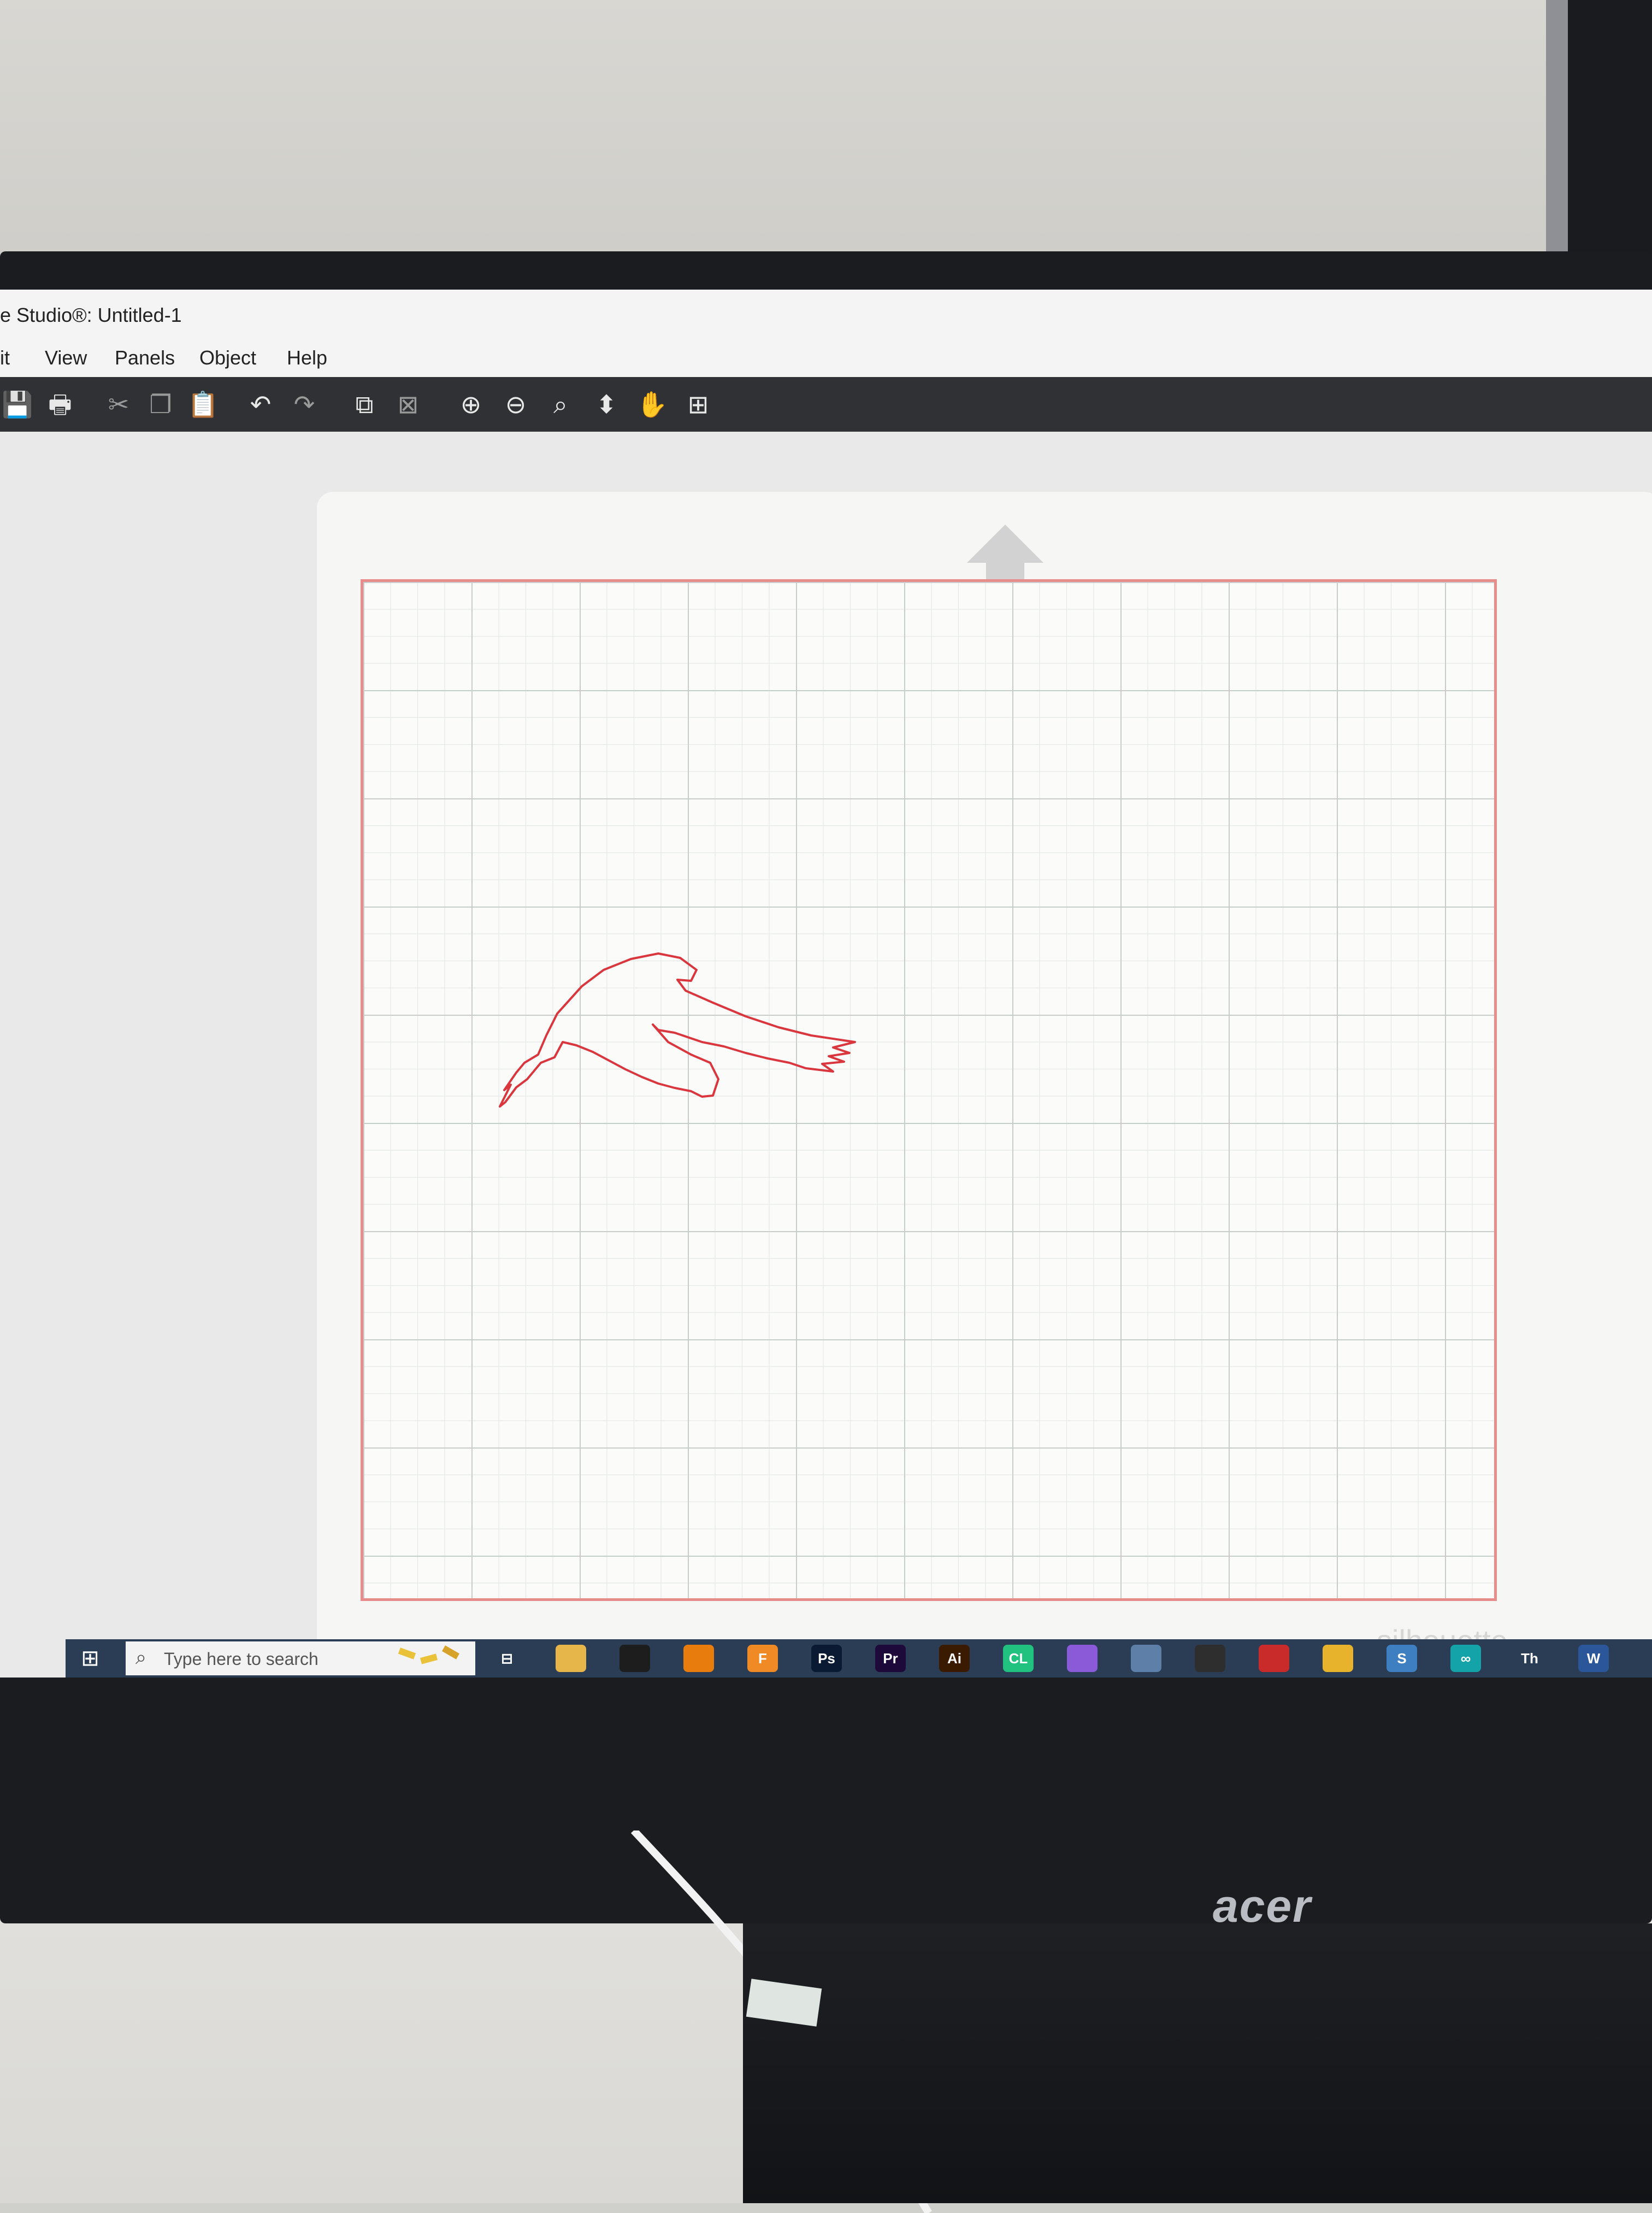 Image resolution: width=1652 pixels, height=2213 pixels. What do you see at coordinates (698, 1658) in the screenshot?
I see `blender-icon` at bounding box center [698, 1658].